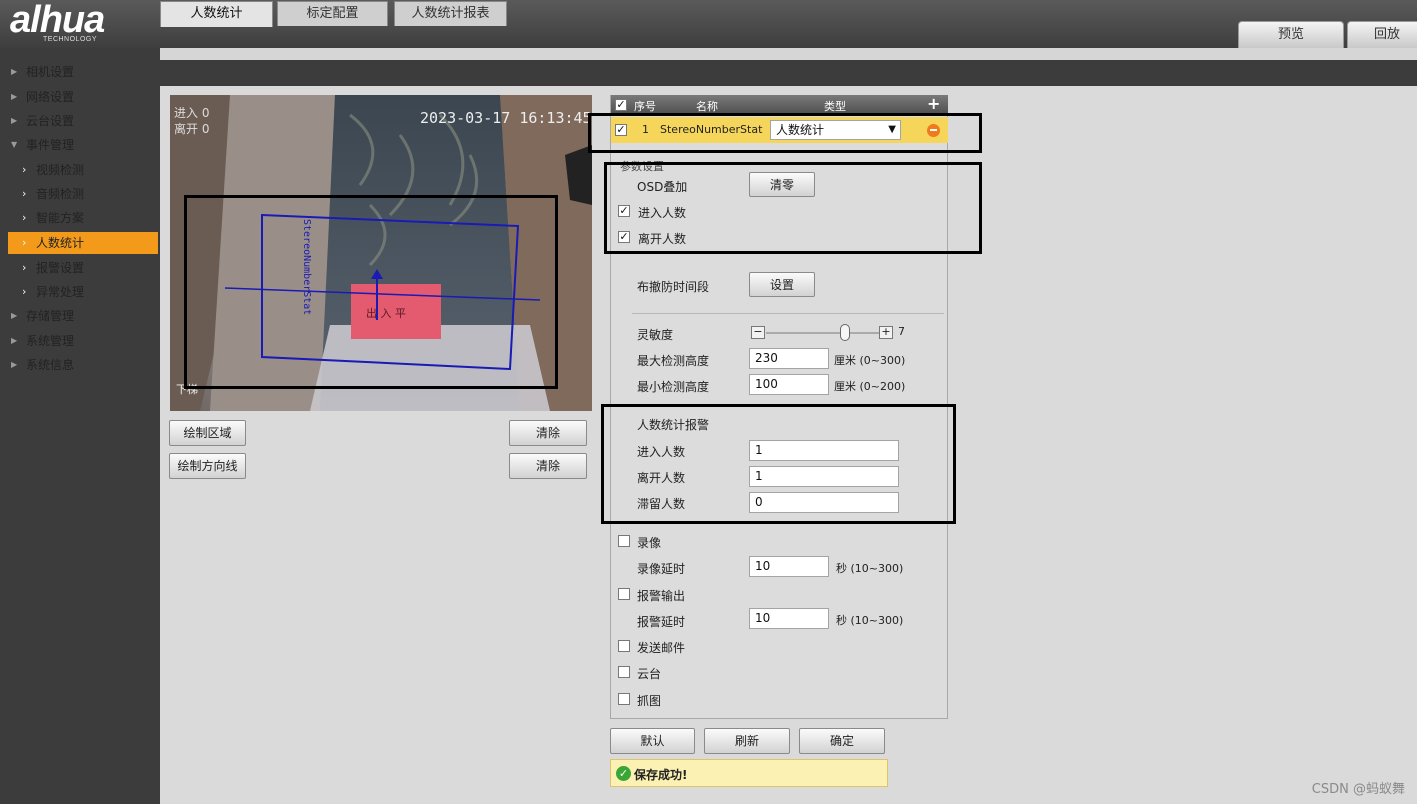 The width and height of the screenshot is (1417, 804). I want to click on schedule-setup-button: 设置, so click(782, 284).